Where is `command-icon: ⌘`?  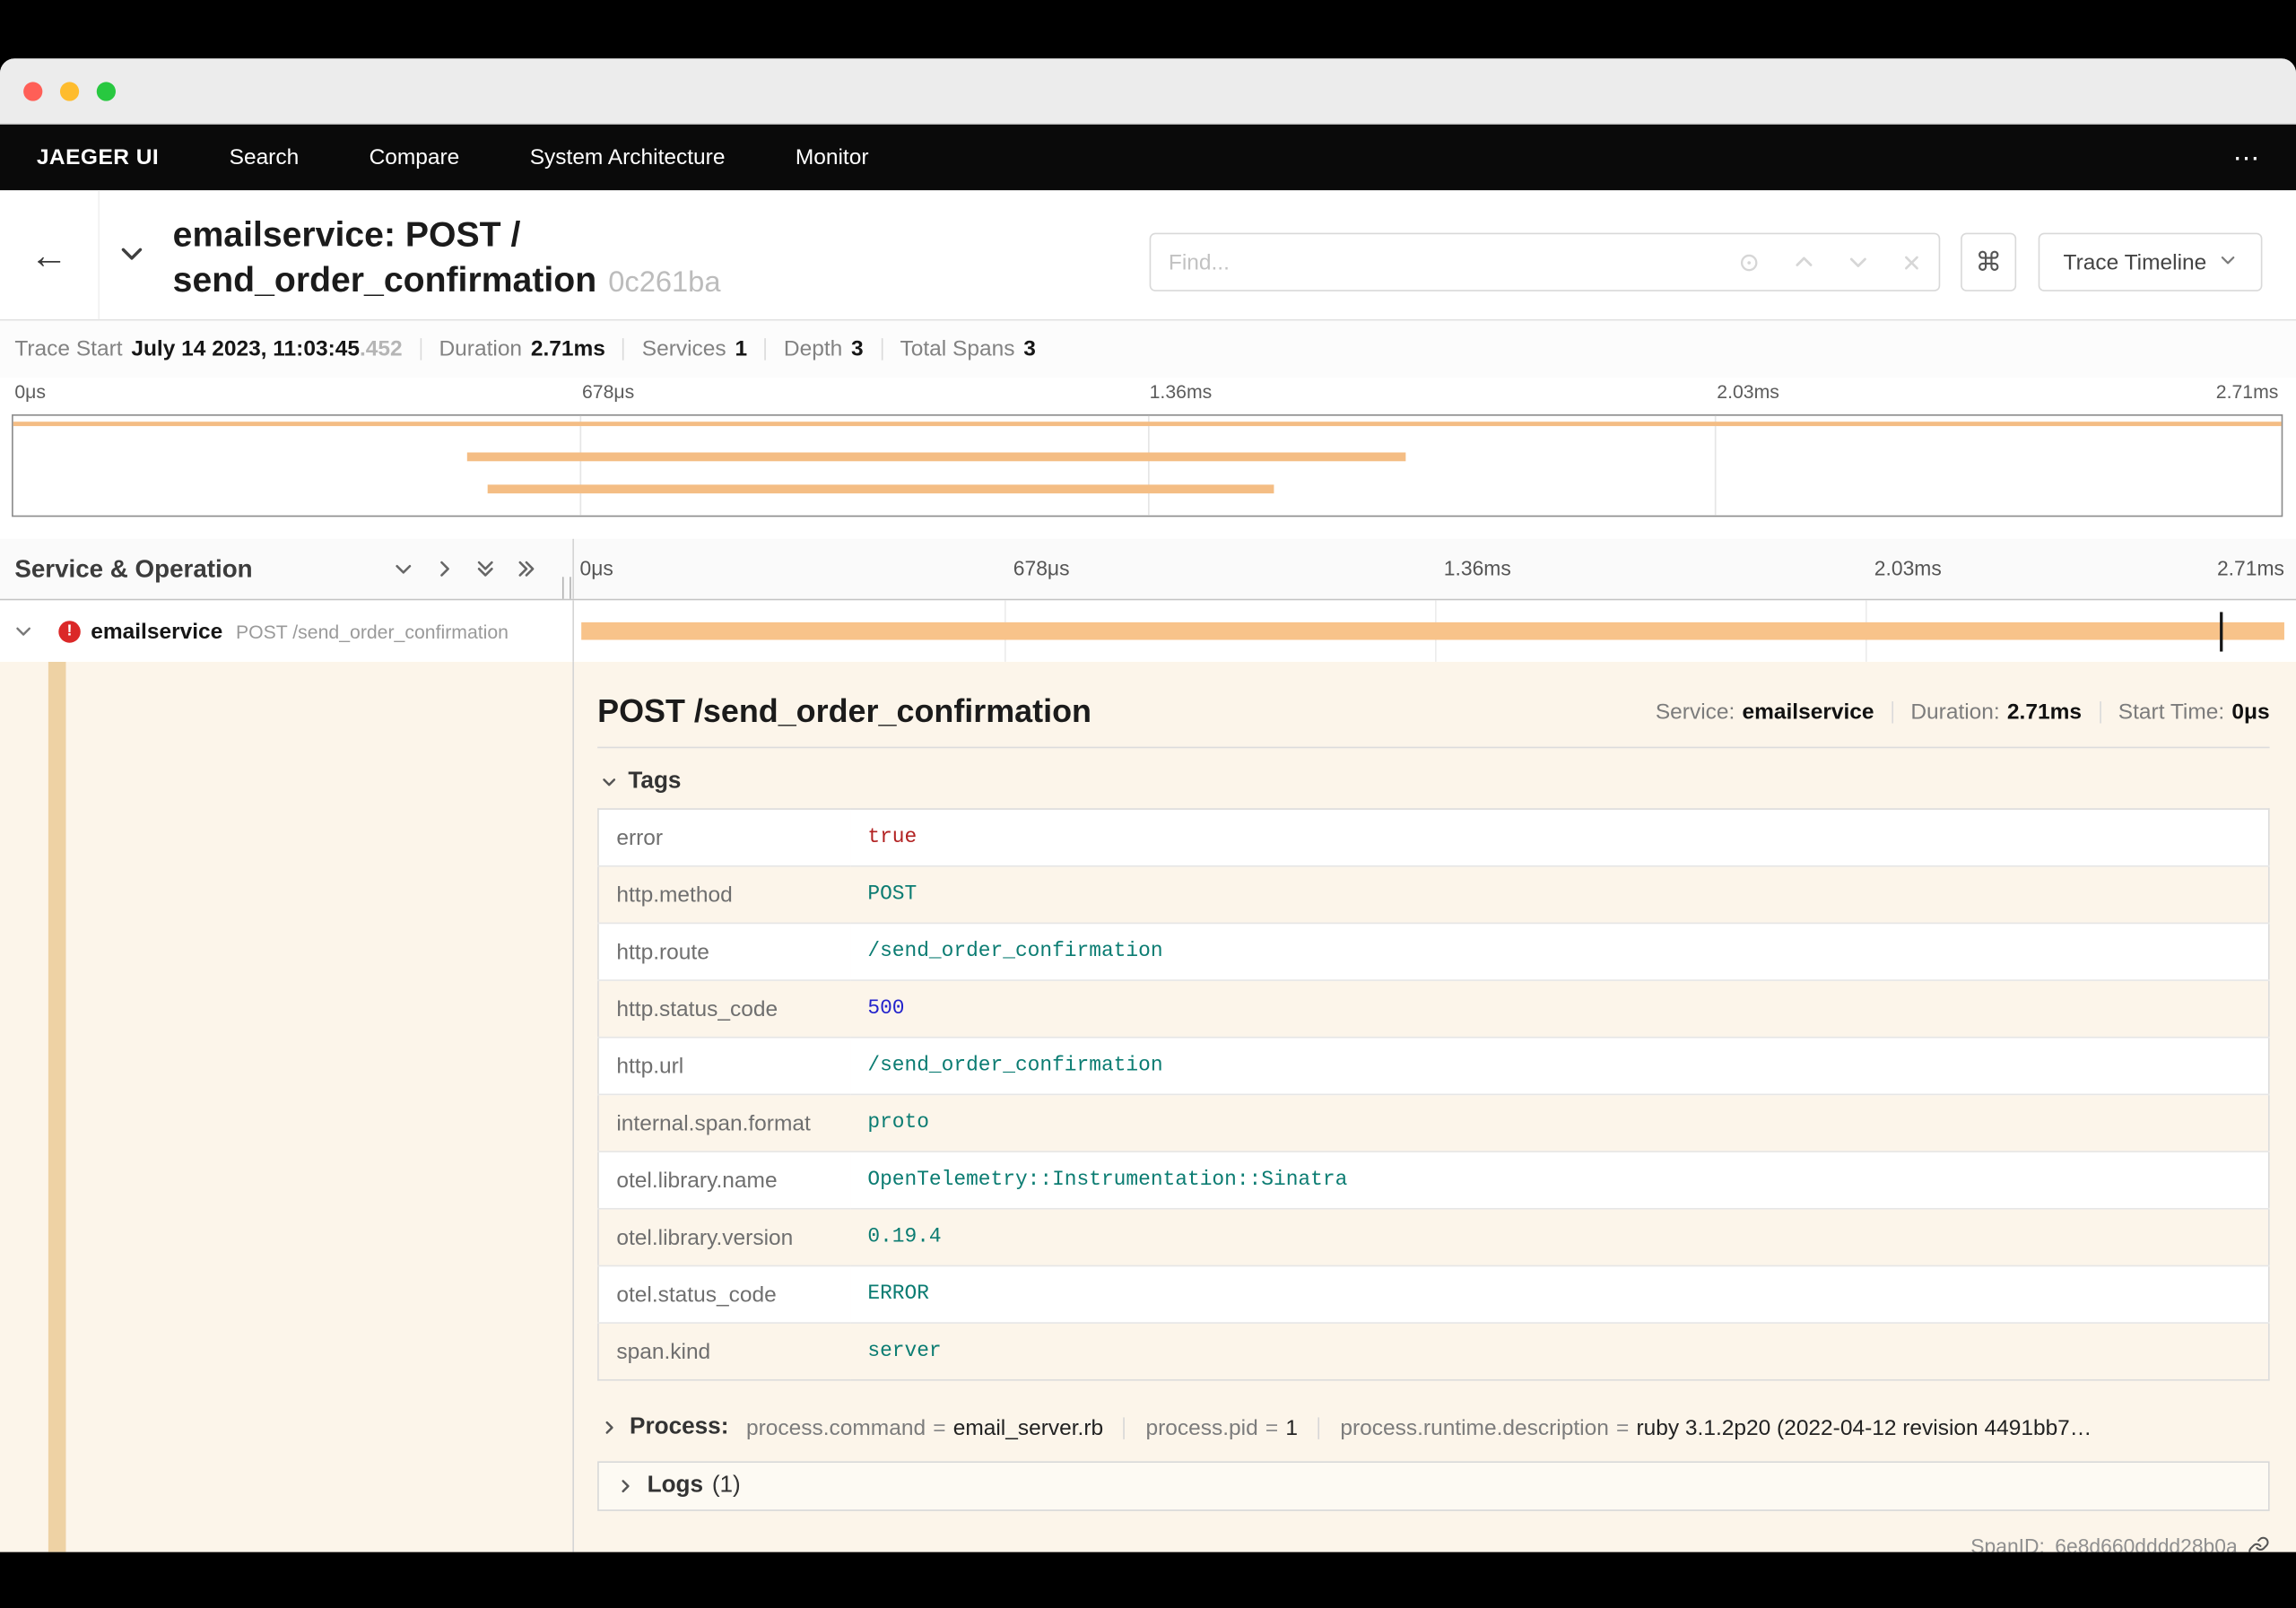
command-icon: ⌘ is located at coordinates (1988, 261).